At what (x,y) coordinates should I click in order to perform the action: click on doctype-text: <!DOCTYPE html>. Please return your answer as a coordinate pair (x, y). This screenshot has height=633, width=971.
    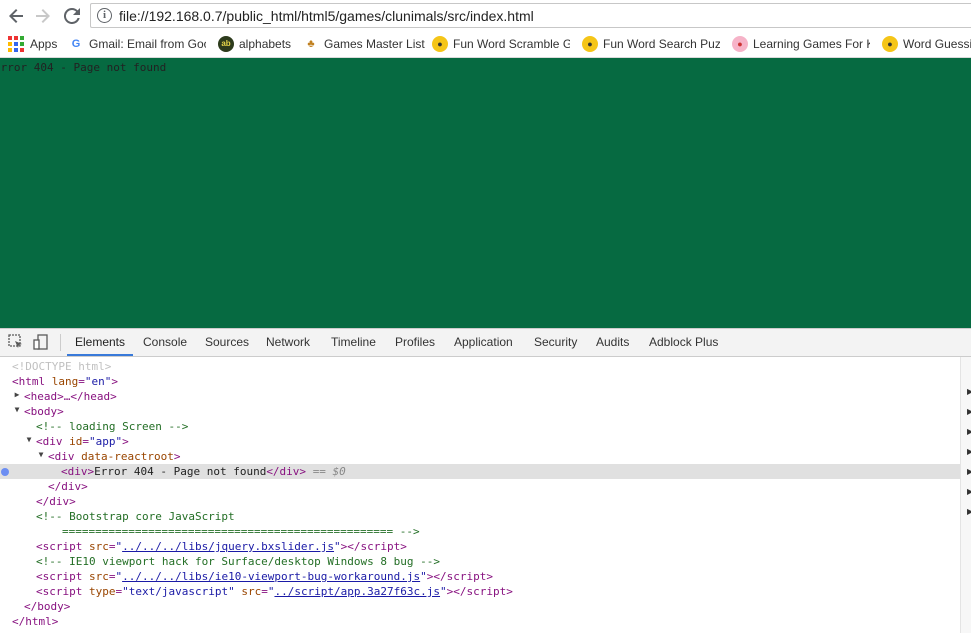
    Looking at the image, I should click on (62, 366).